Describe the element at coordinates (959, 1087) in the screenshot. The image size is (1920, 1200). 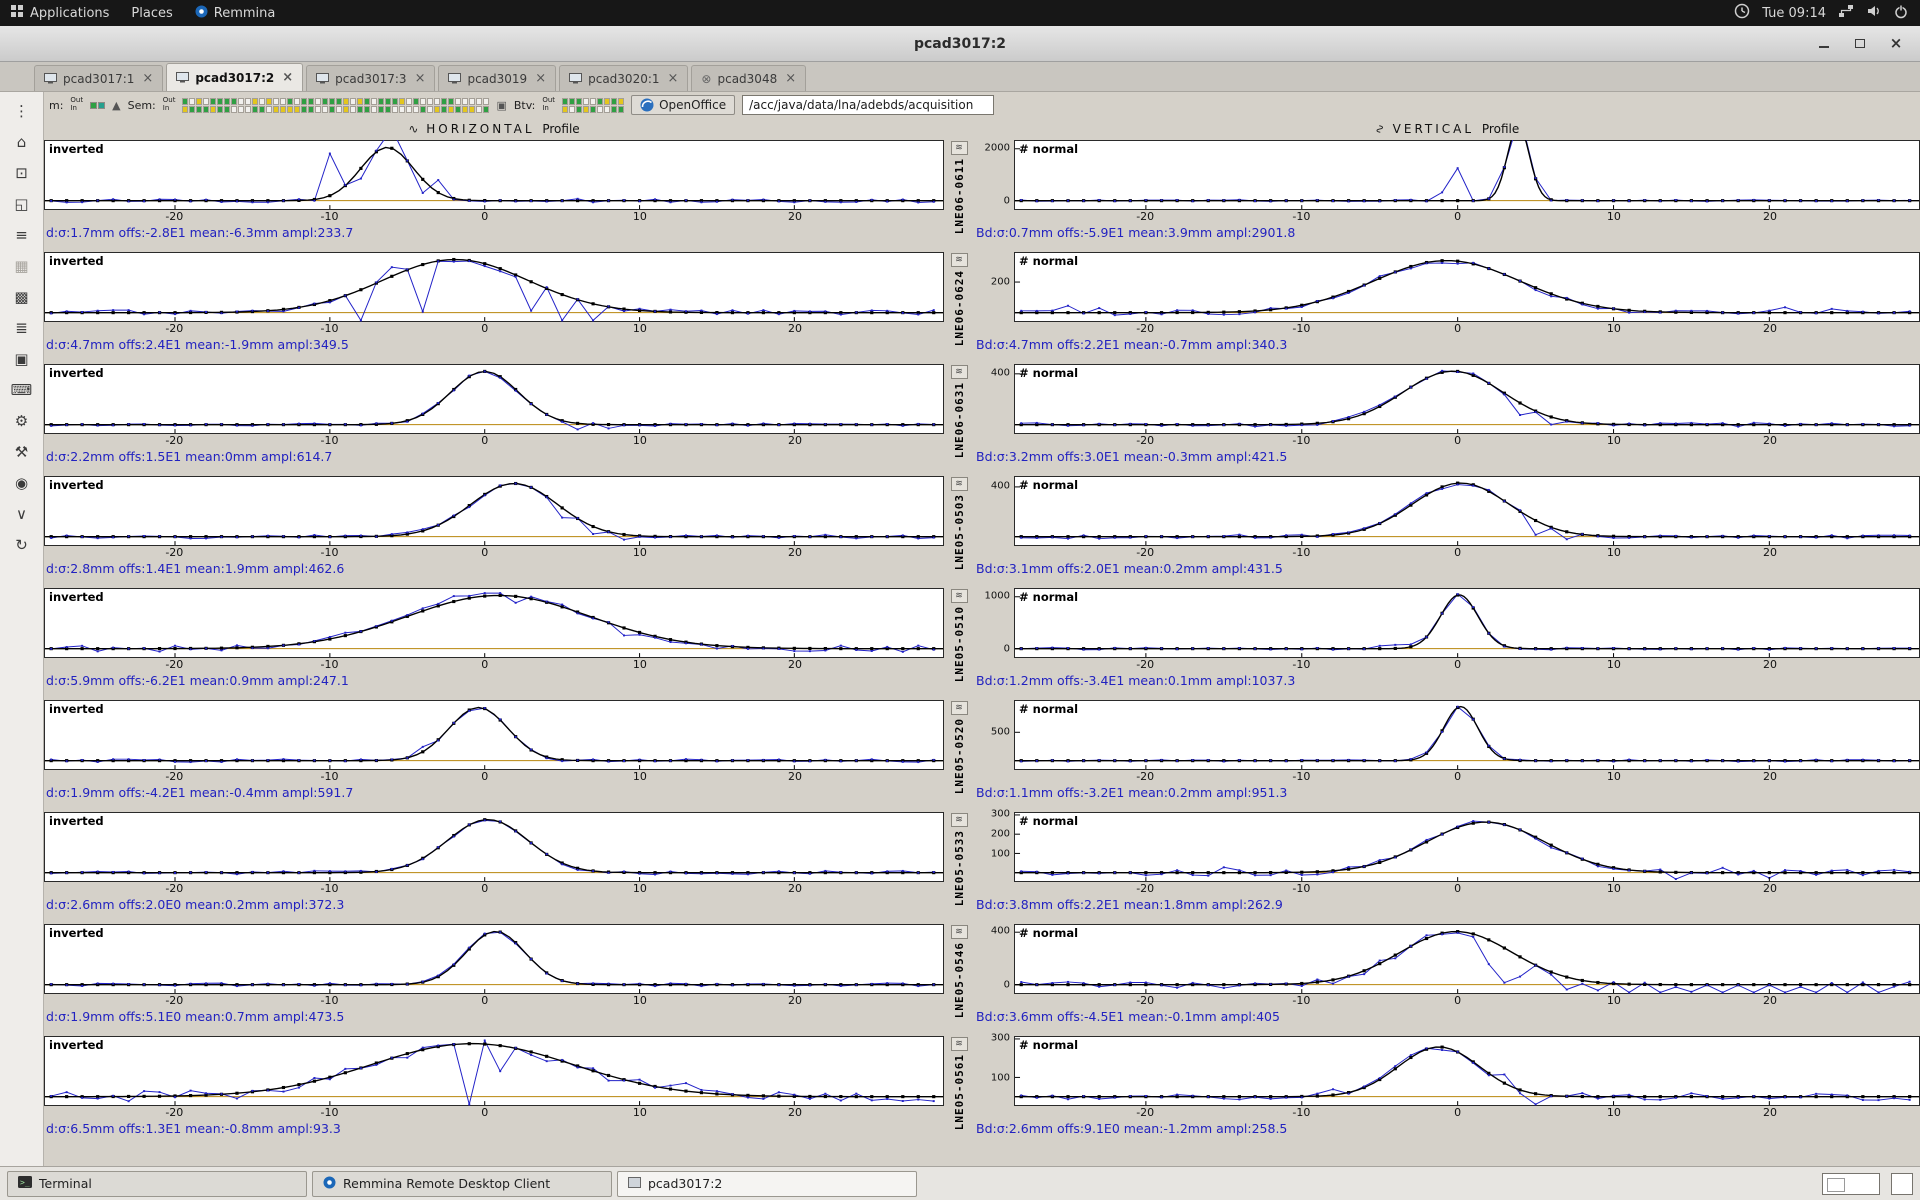
I see `device-strip: ≋ LNE05-0561` at that location.